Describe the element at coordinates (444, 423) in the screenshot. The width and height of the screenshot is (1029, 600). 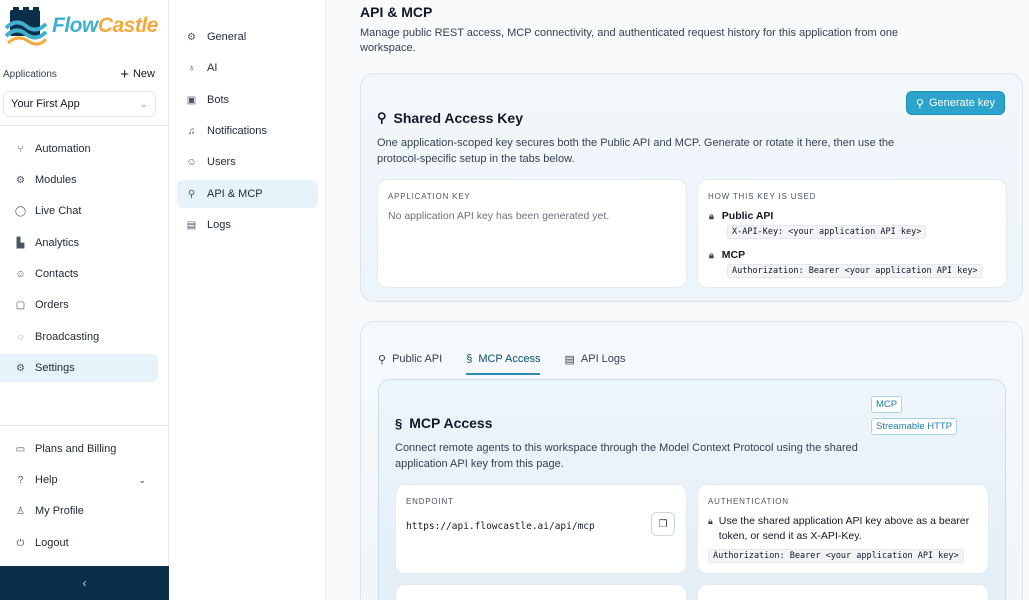
I see `mcp-access-title: § MCP Access` at that location.